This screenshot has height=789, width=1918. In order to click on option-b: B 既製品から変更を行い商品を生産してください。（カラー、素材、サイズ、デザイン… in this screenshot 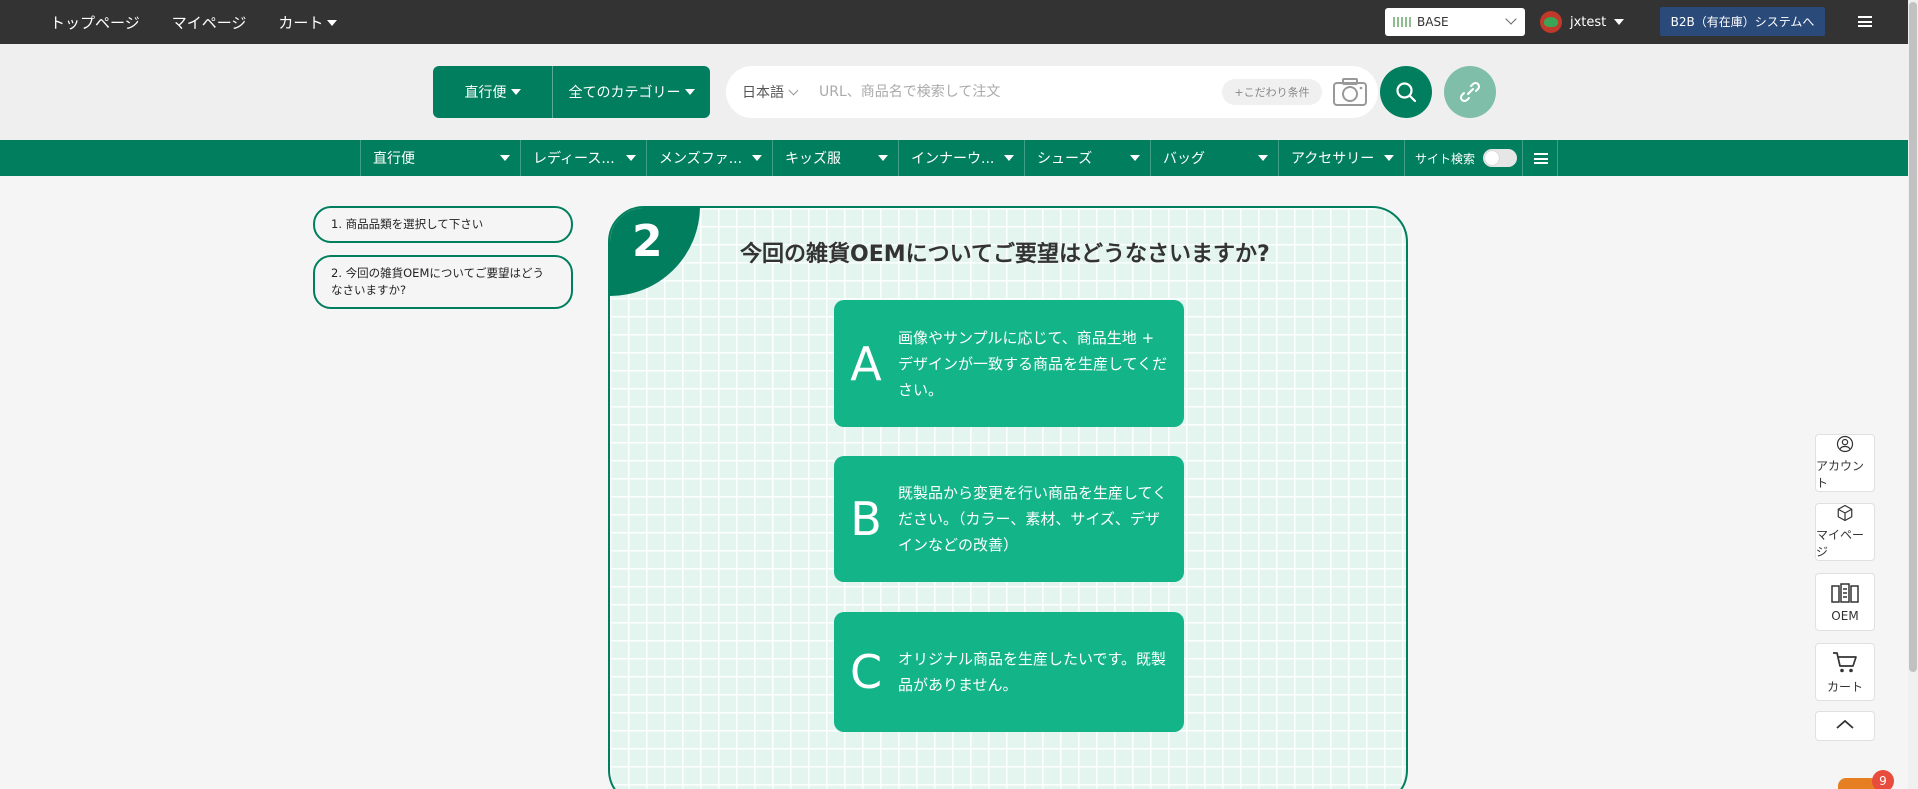, I will do `click(1009, 519)`.